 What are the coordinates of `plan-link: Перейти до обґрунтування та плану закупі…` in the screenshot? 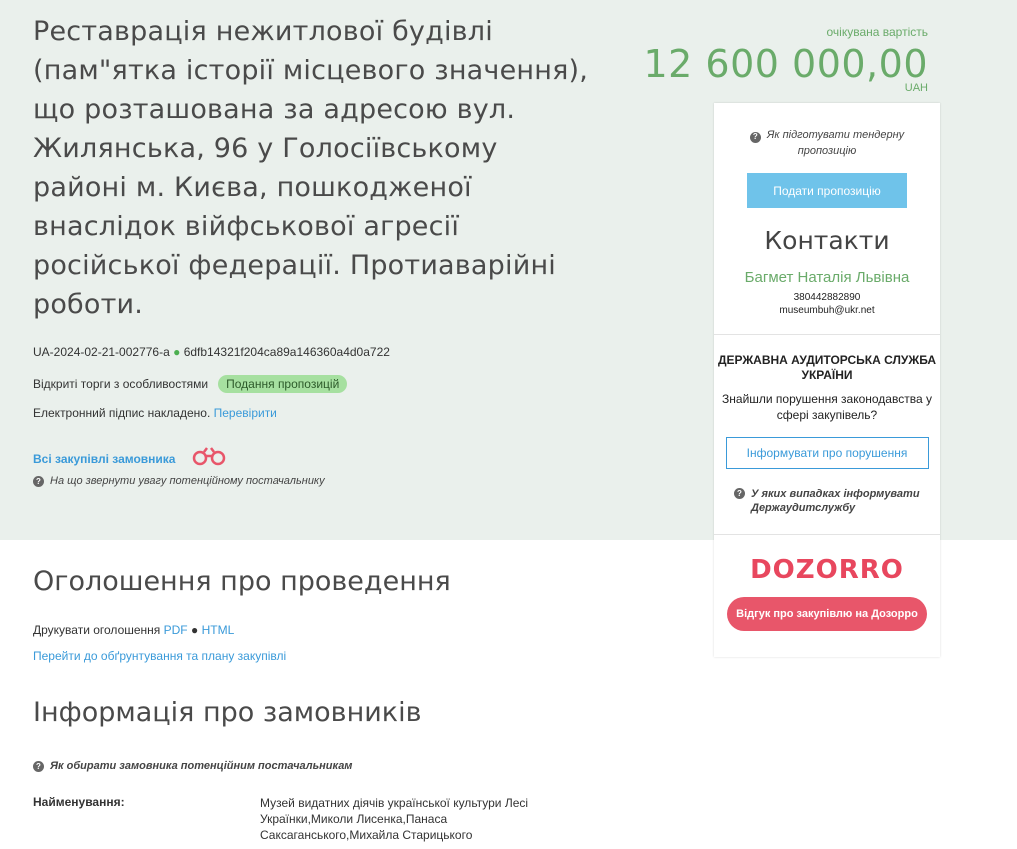 It's located at (159, 656).